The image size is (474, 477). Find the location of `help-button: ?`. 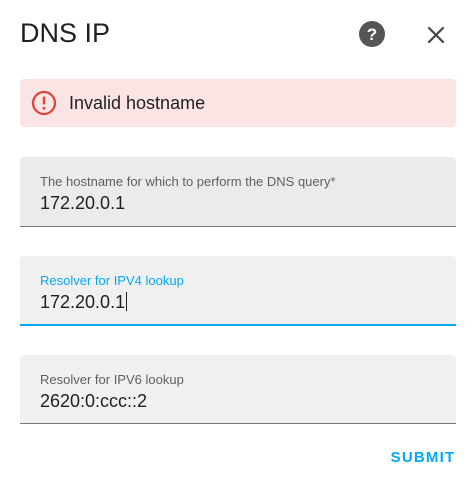

help-button: ? is located at coordinates (372, 34).